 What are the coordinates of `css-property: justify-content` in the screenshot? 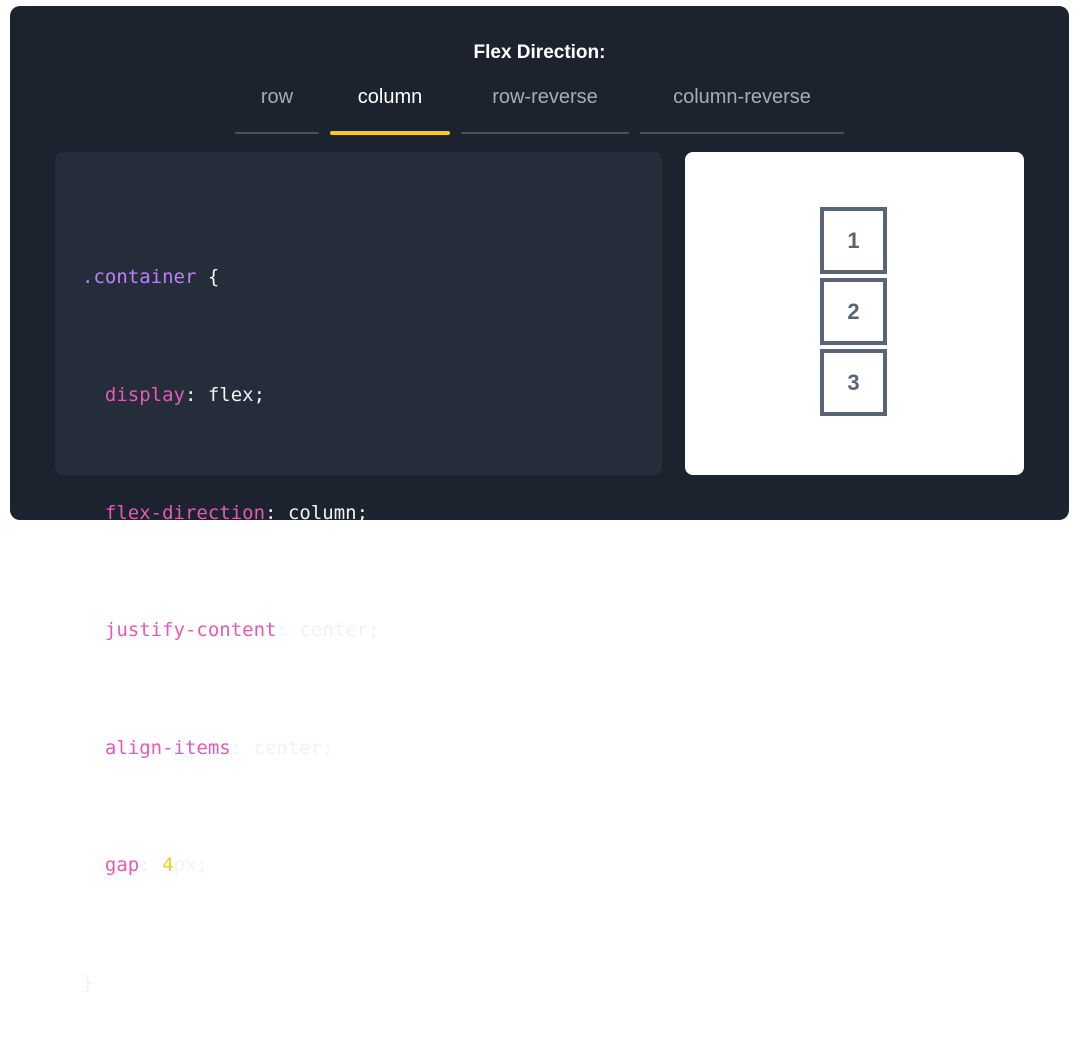 It's located at (190, 630).